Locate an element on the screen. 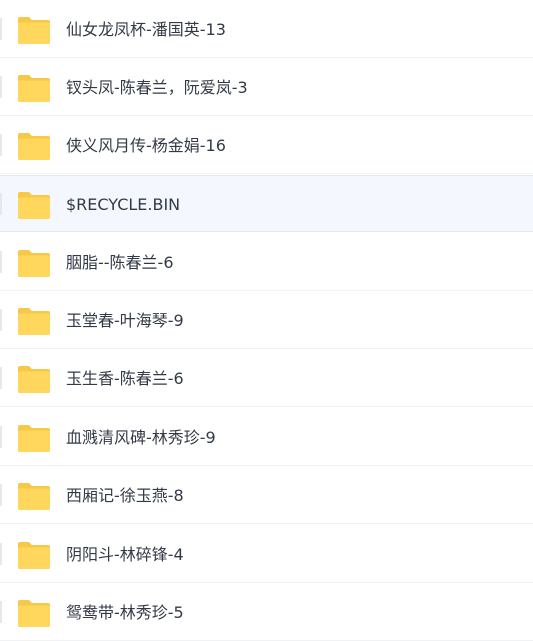  folder-row: 鸳鸯带-林秀珍-5 is located at coordinates (266, 612).